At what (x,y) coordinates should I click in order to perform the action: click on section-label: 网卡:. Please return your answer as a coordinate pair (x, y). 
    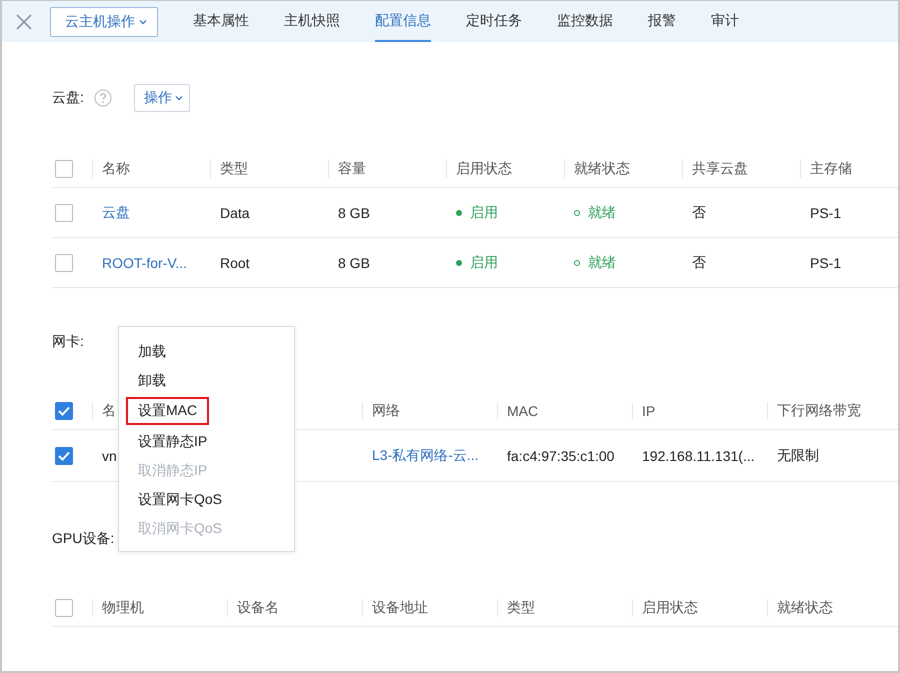
    Looking at the image, I should click on (68, 342).